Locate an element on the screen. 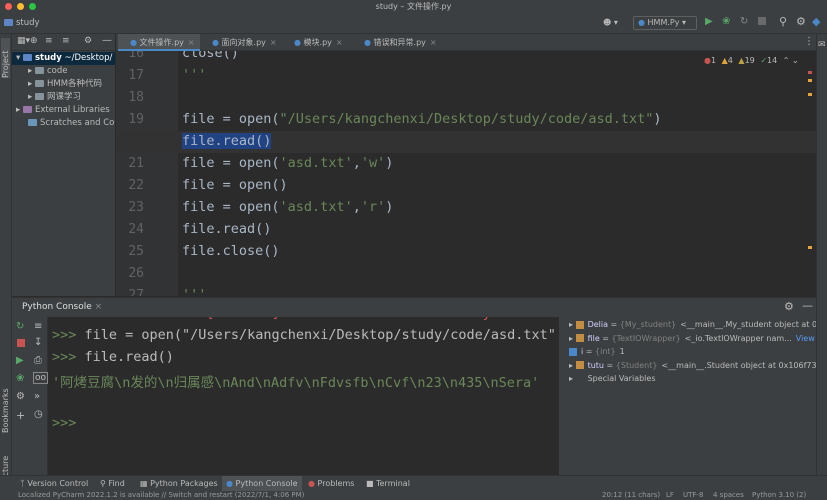  stop-console-button is located at coordinates (21, 343).